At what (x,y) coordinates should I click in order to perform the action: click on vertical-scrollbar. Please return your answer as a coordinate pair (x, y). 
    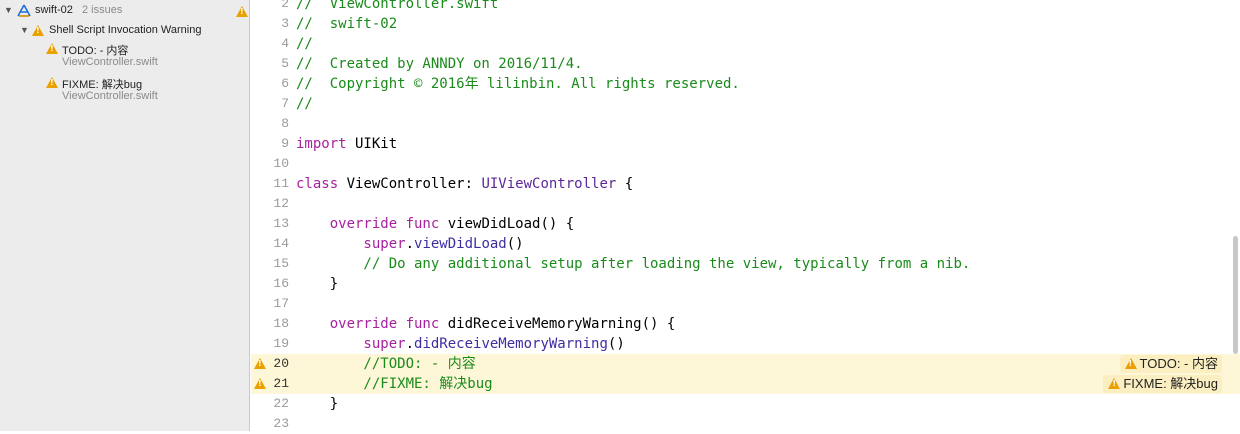
    Looking at the image, I should click on (1235, 295).